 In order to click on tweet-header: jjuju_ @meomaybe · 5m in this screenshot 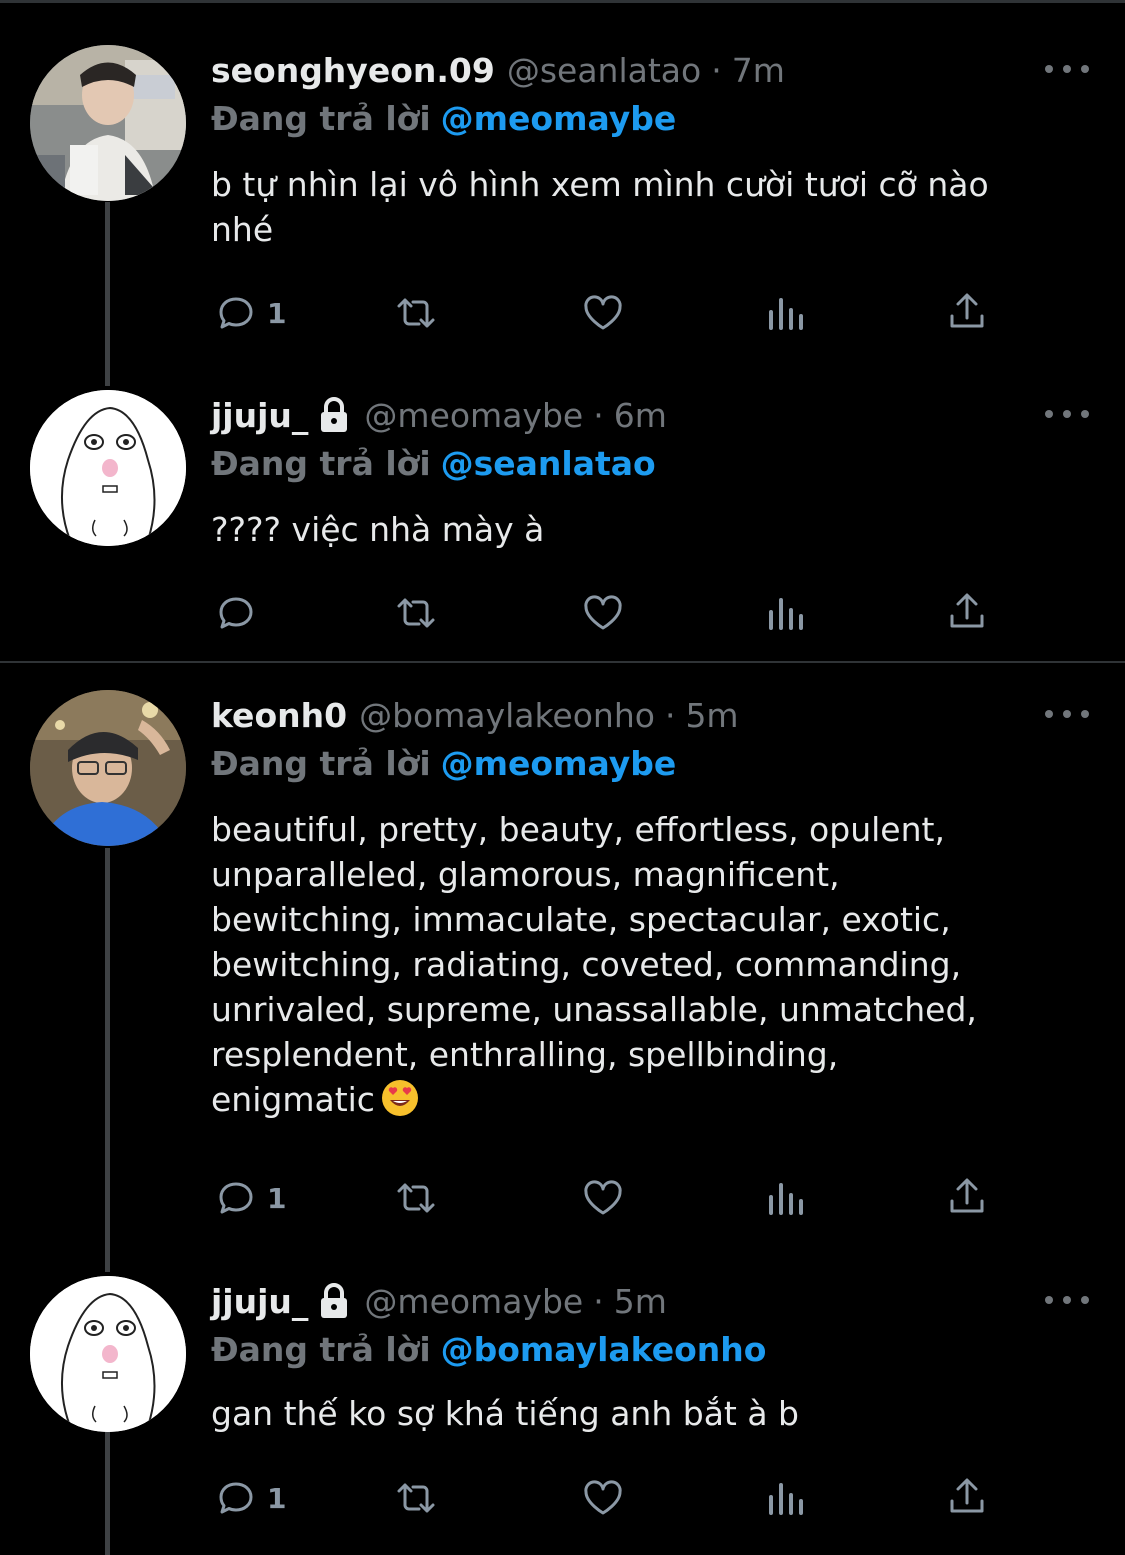, I will do `click(439, 1301)`.